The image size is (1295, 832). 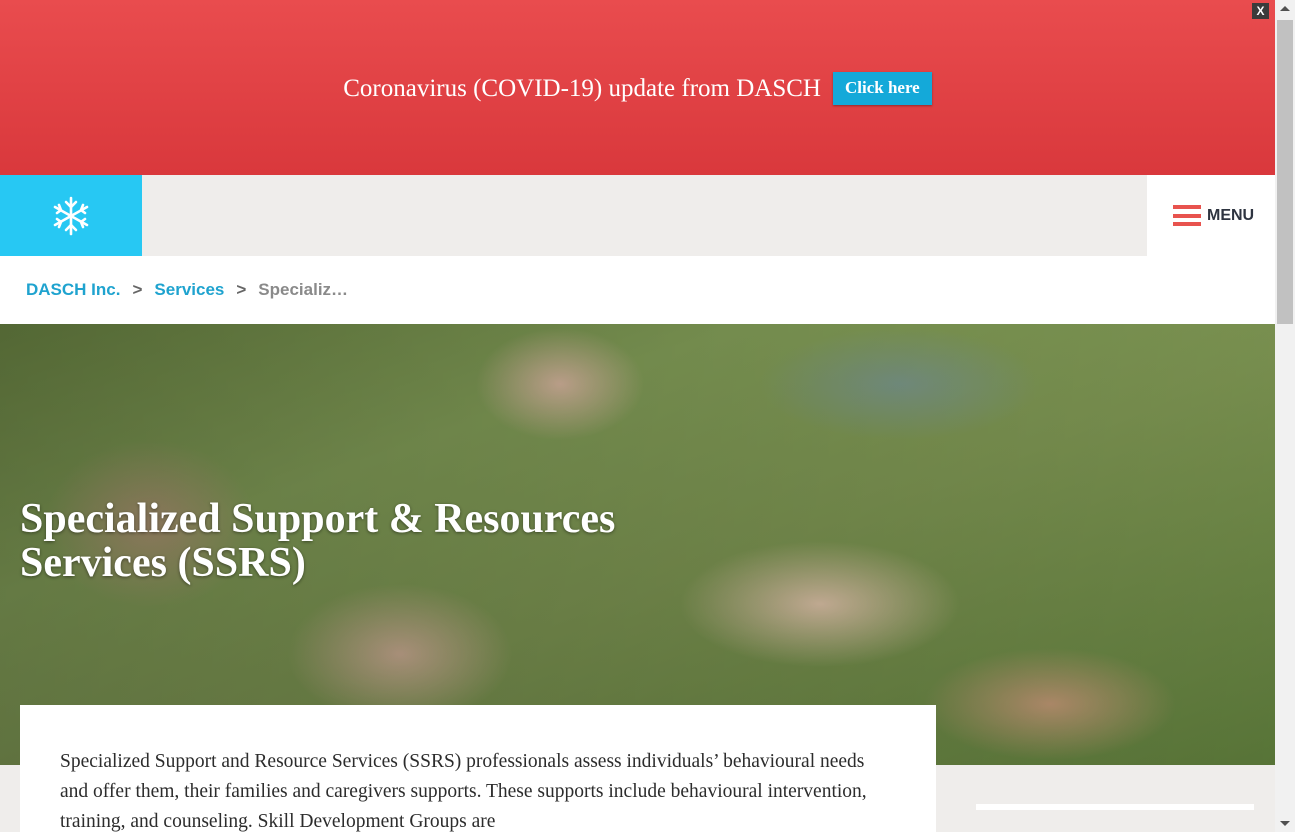 What do you see at coordinates (1285, 8) in the screenshot?
I see `scroll-up-arrow-icon` at bounding box center [1285, 8].